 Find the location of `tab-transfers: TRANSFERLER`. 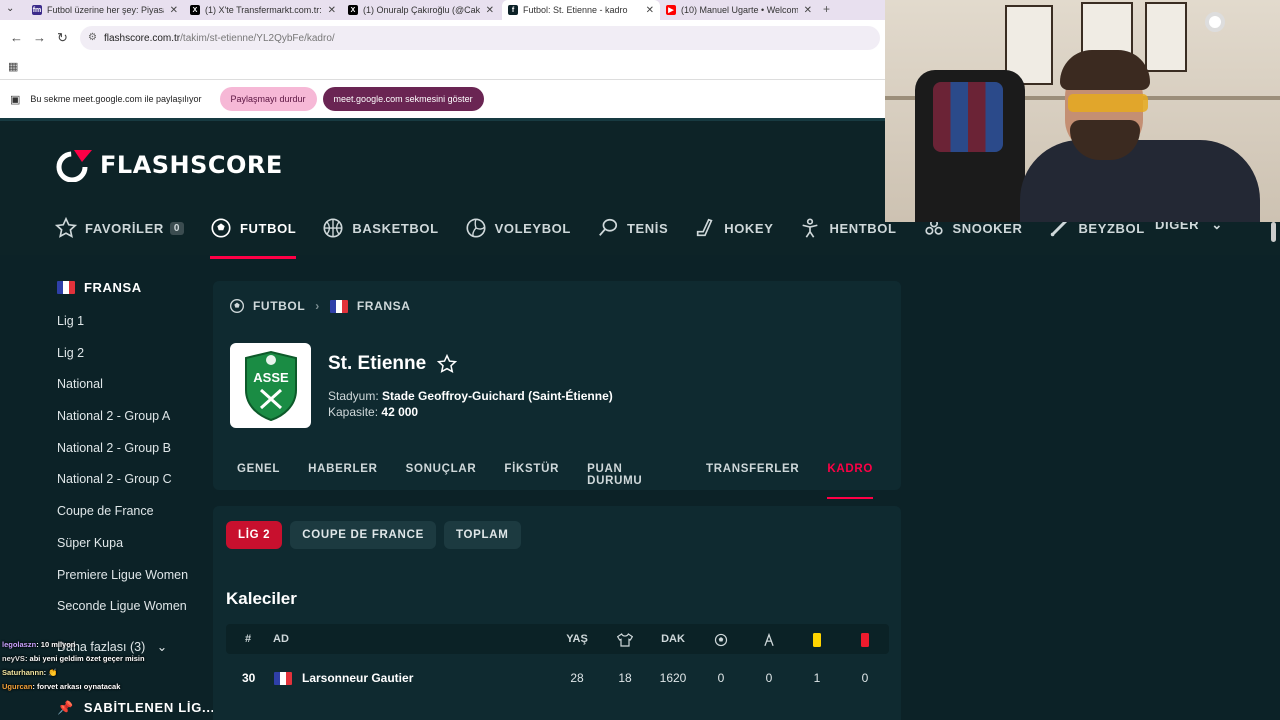

tab-transfers: TRANSFERLER is located at coordinates (752, 475).